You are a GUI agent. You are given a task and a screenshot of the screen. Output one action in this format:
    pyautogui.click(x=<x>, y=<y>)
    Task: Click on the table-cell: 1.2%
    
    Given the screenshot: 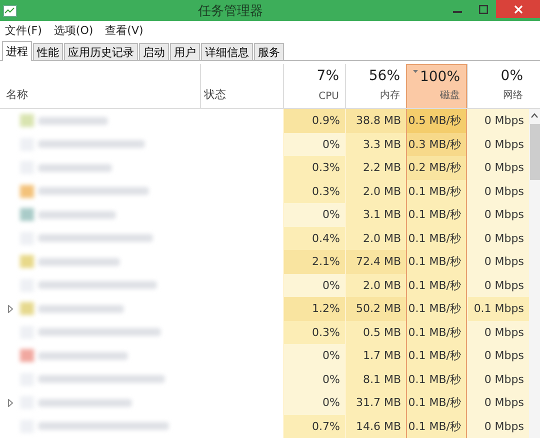 What is the action you would take?
    pyautogui.click(x=314, y=308)
    